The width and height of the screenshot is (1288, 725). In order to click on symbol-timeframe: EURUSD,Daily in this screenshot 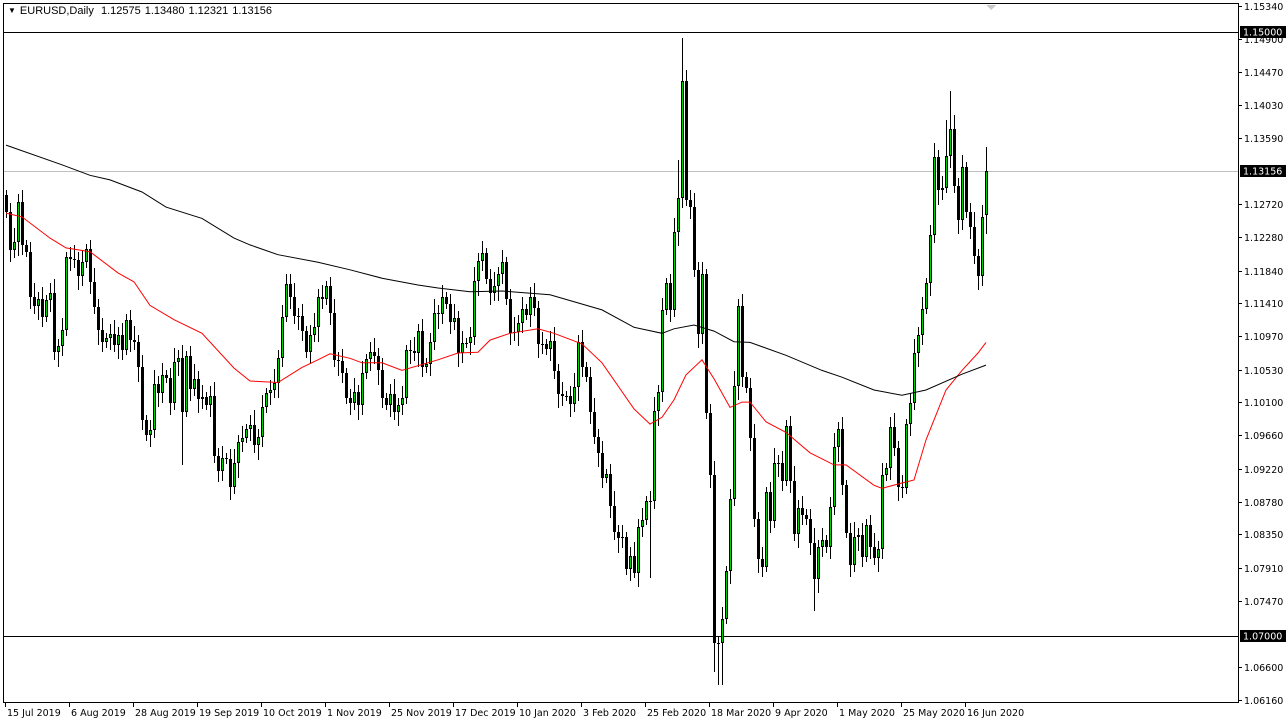, I will do `click(56, 11)`.